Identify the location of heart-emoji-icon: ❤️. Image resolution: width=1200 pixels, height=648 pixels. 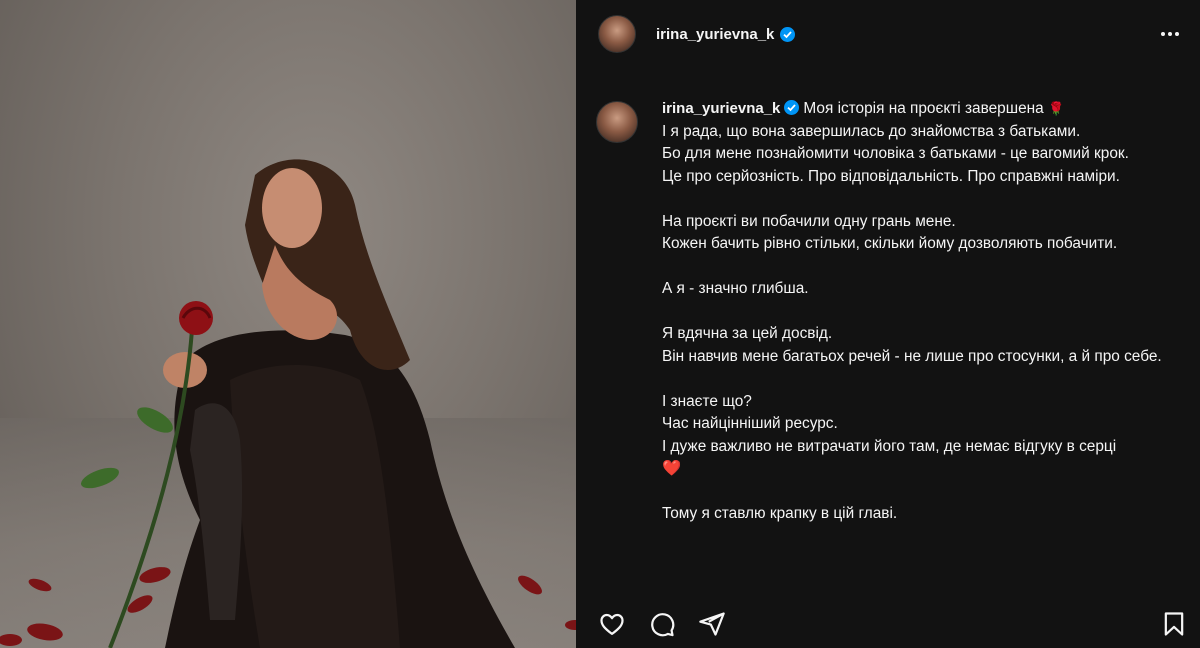
(672, 468).